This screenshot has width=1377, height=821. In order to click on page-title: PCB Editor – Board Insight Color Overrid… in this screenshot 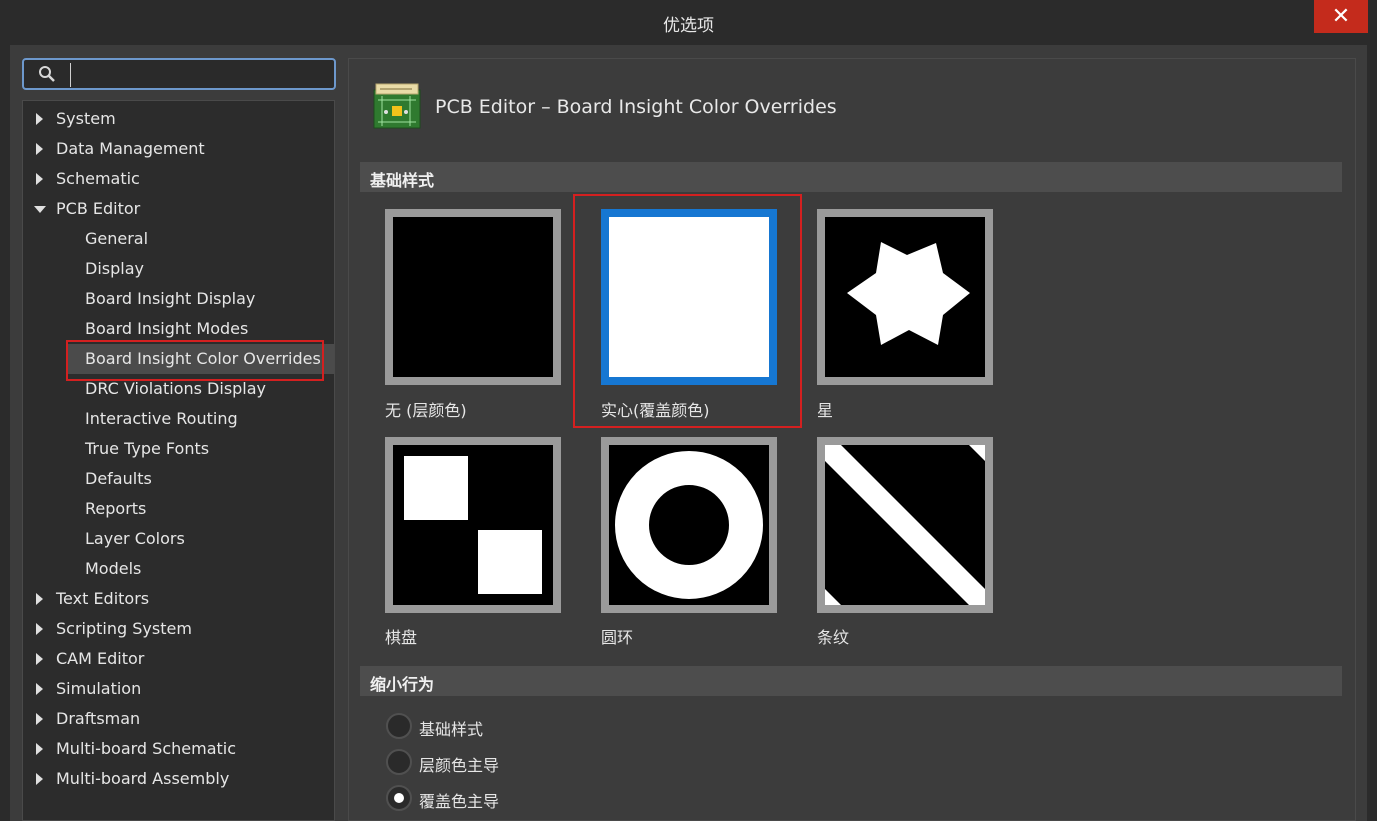, I will do `click(636, 107)`.